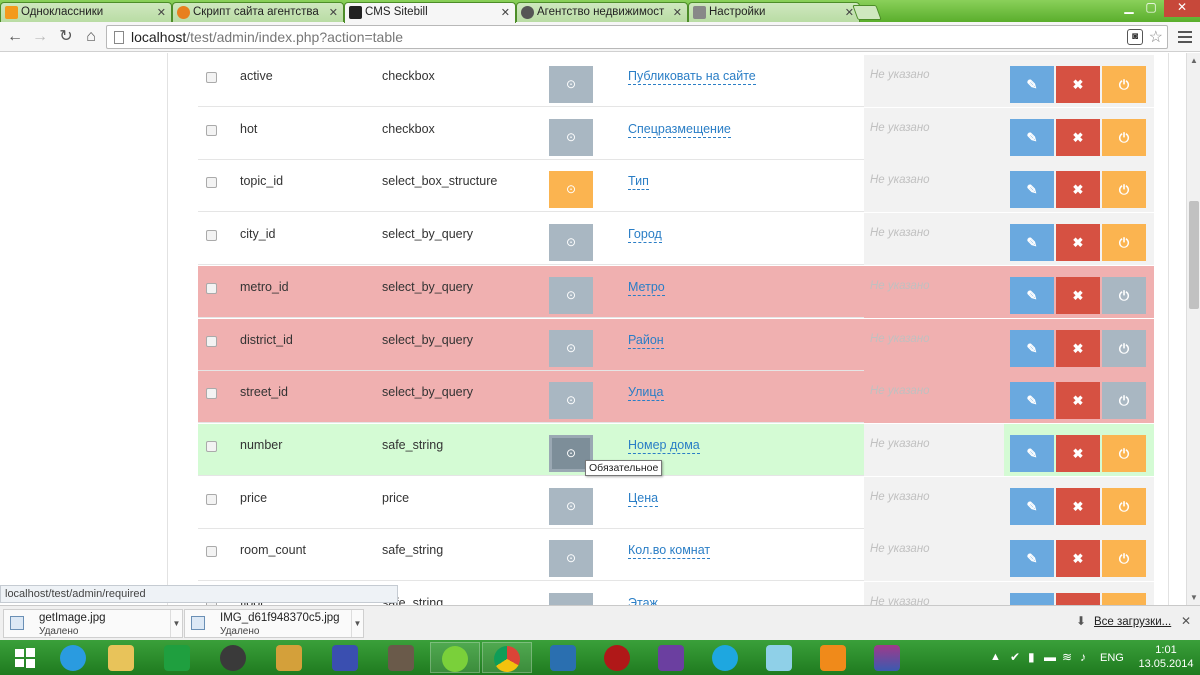 Image resolution: width=1200 pixels, height=675 pixels. What do you see at coordinates (289, 657) in the screenshot?
I see `photo-icon` at bounding box center [289, 657].